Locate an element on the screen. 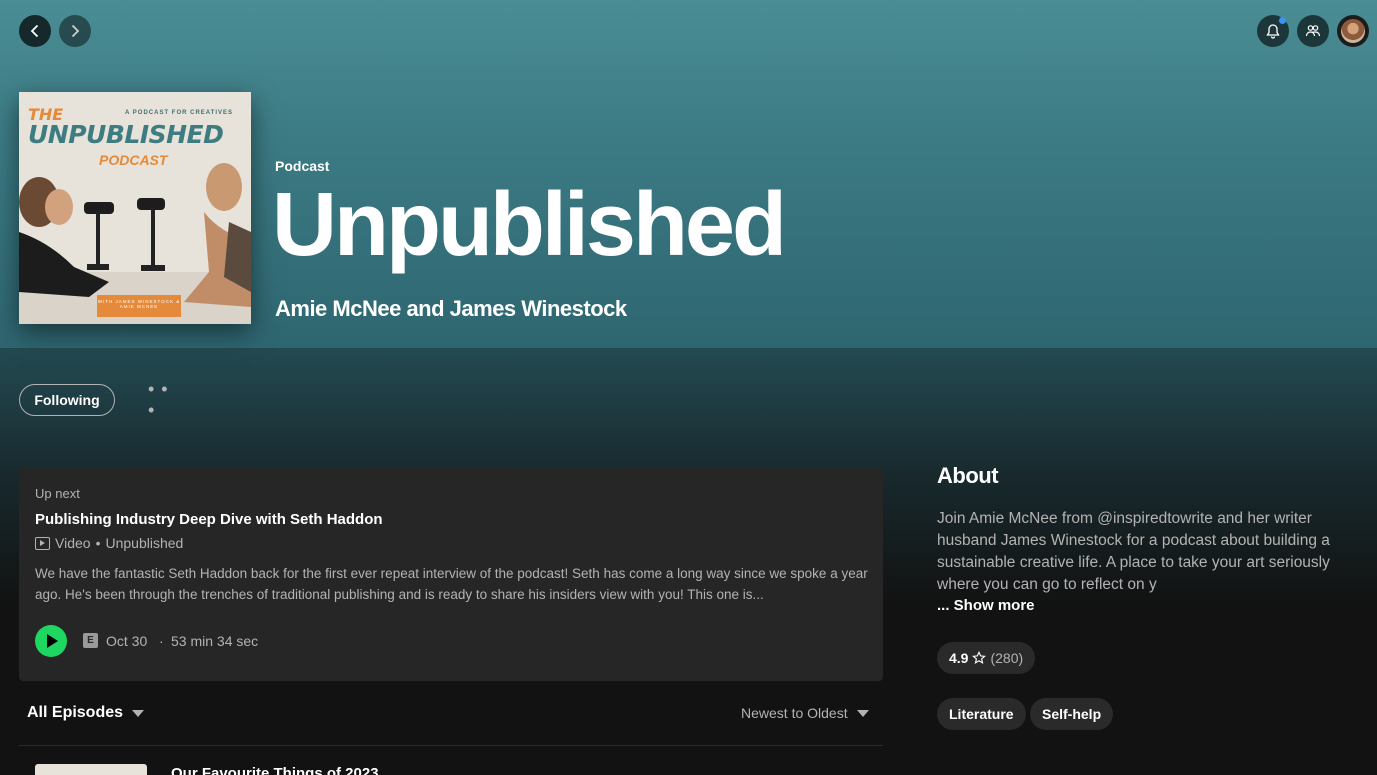  sort-dropdown: Newest to Oldest is located at coordinates (805, 713).